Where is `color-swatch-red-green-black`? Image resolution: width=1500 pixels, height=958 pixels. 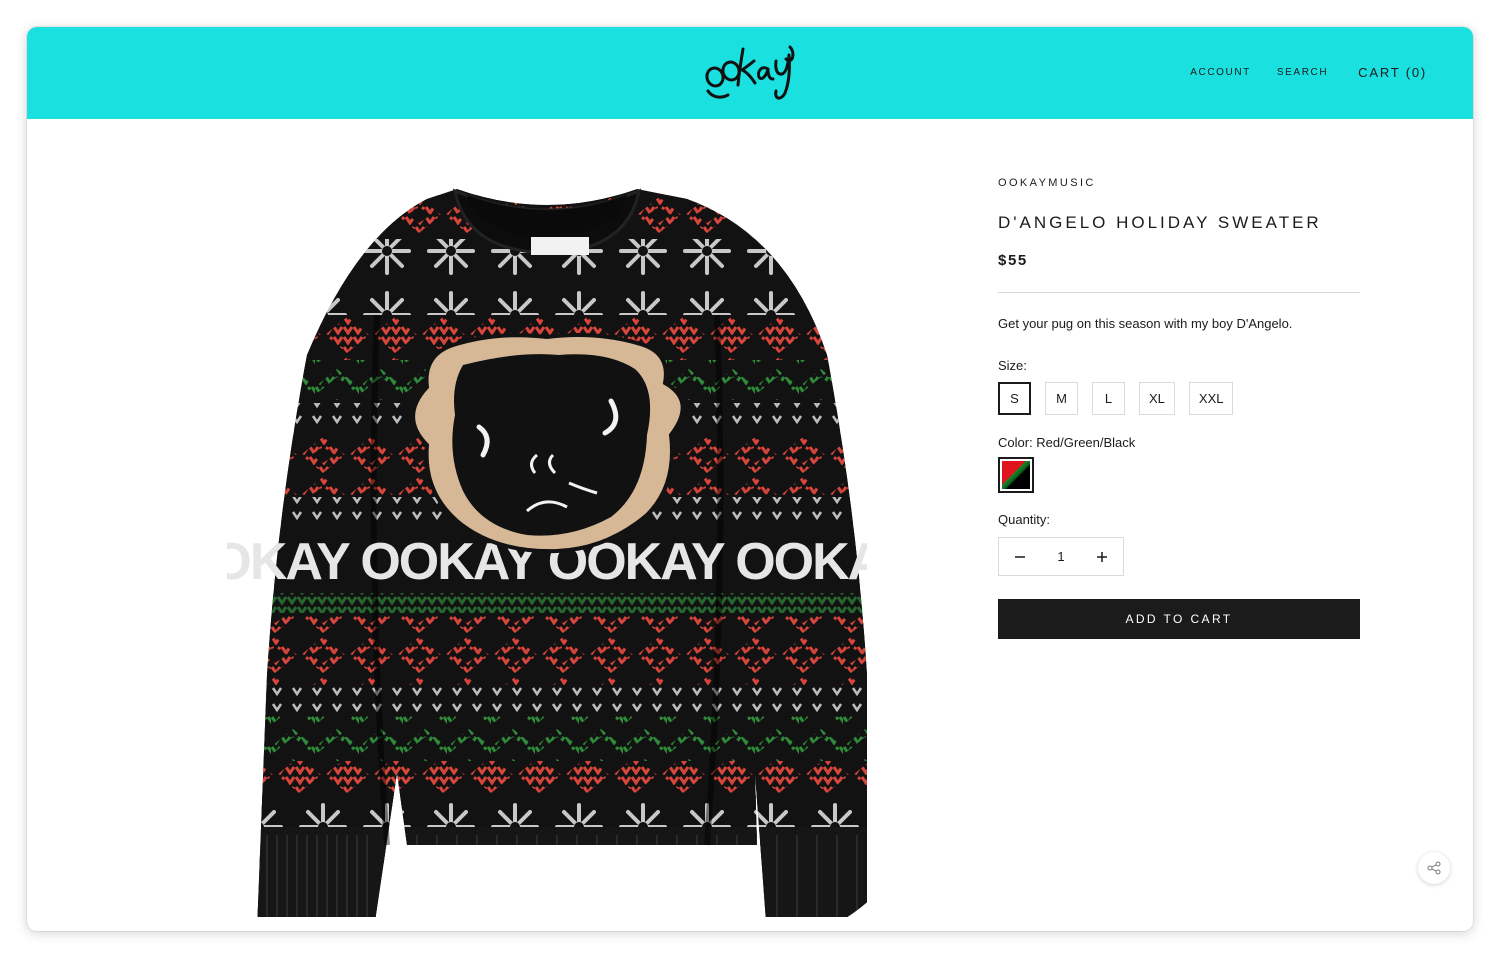 color-swatch-red-green-black is located at coordinates (1016, 475).